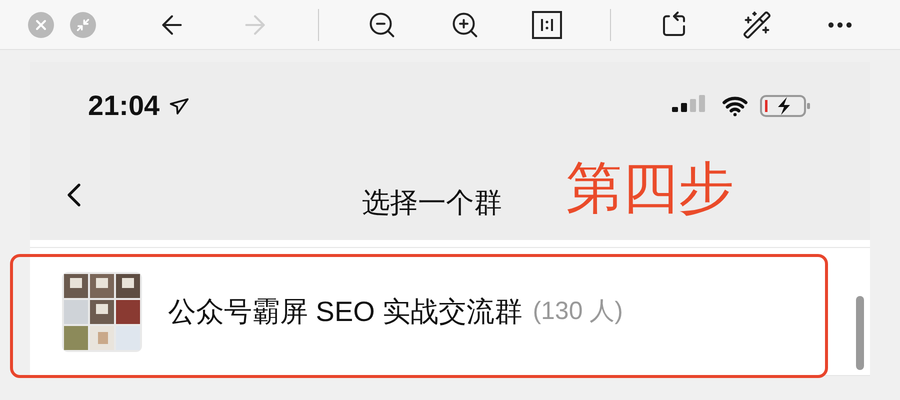  Describe the element at coordinates (786, 106) in the screenshot. I see `battery-icon` at that location.